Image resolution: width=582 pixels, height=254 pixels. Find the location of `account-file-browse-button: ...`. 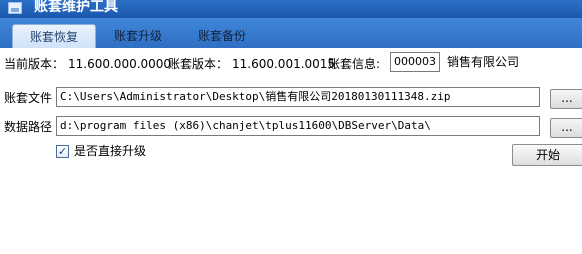

account-file-browse-button: ... is located at coordinates (566, 99).